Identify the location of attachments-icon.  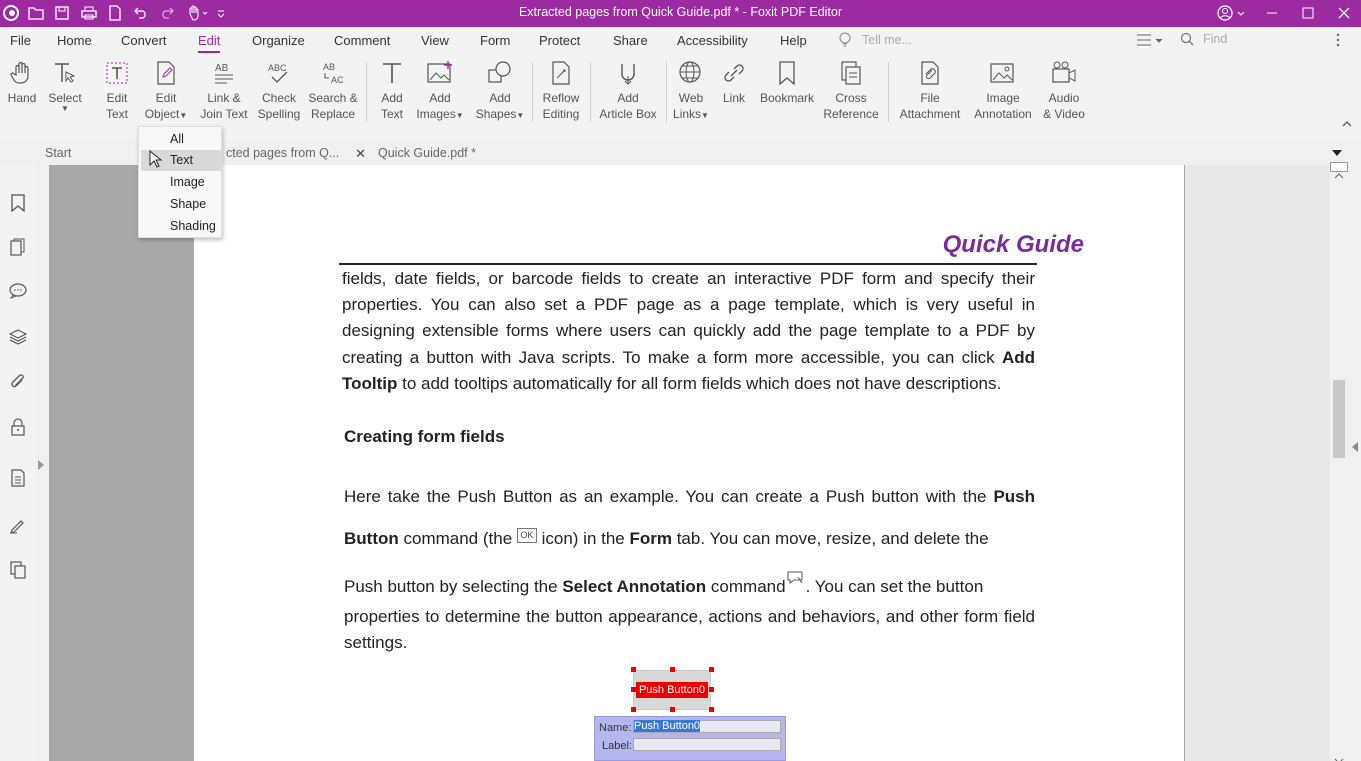
(18, 382).